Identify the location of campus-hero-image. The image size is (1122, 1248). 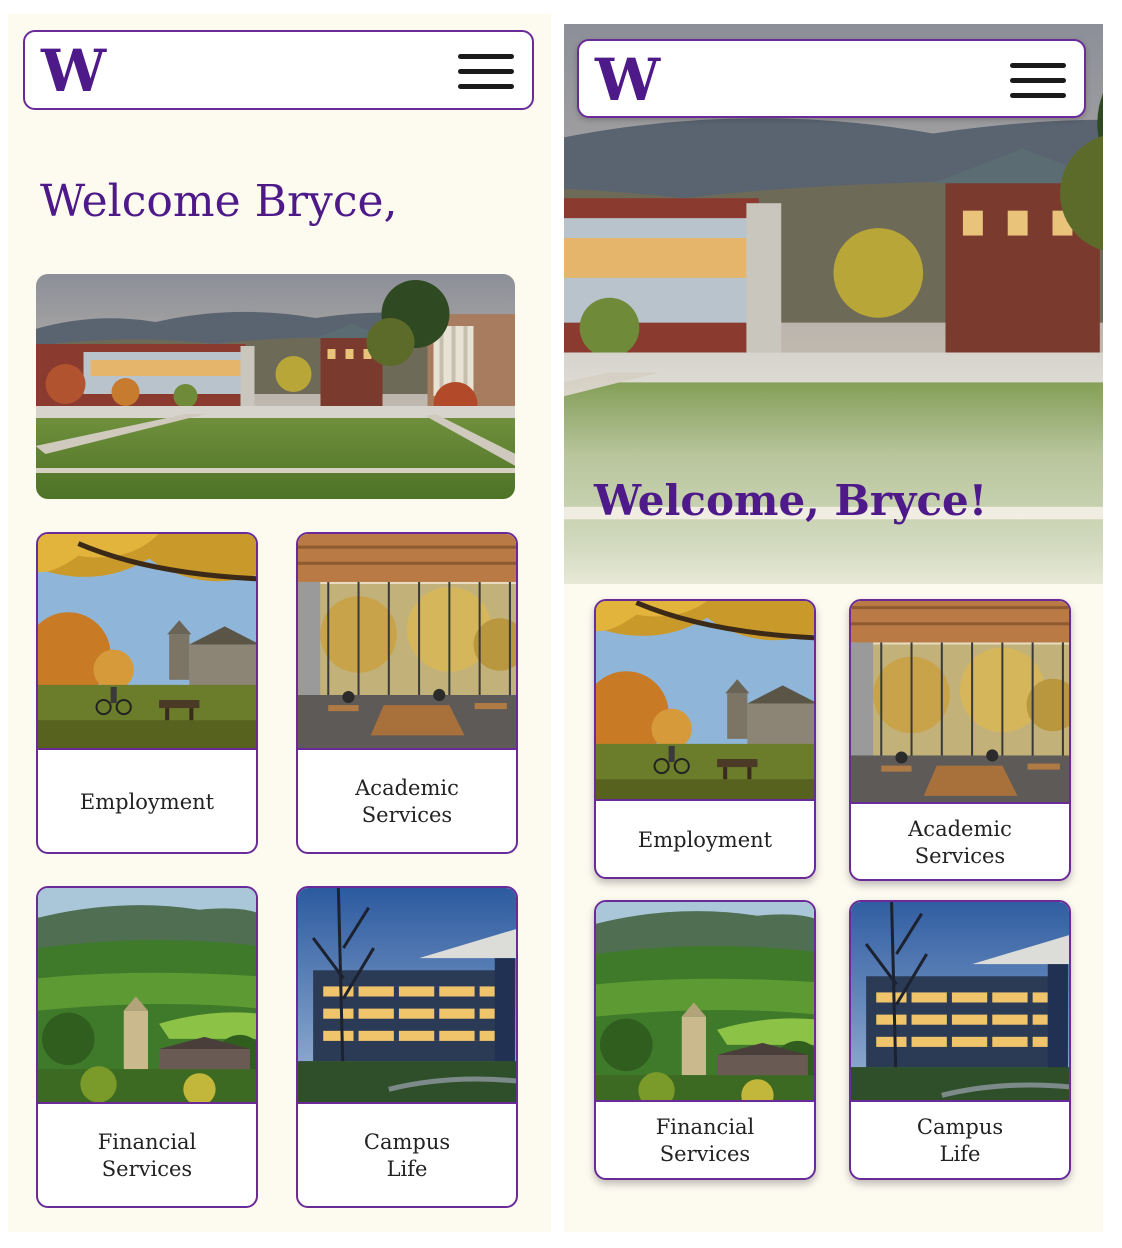
(275, 386).